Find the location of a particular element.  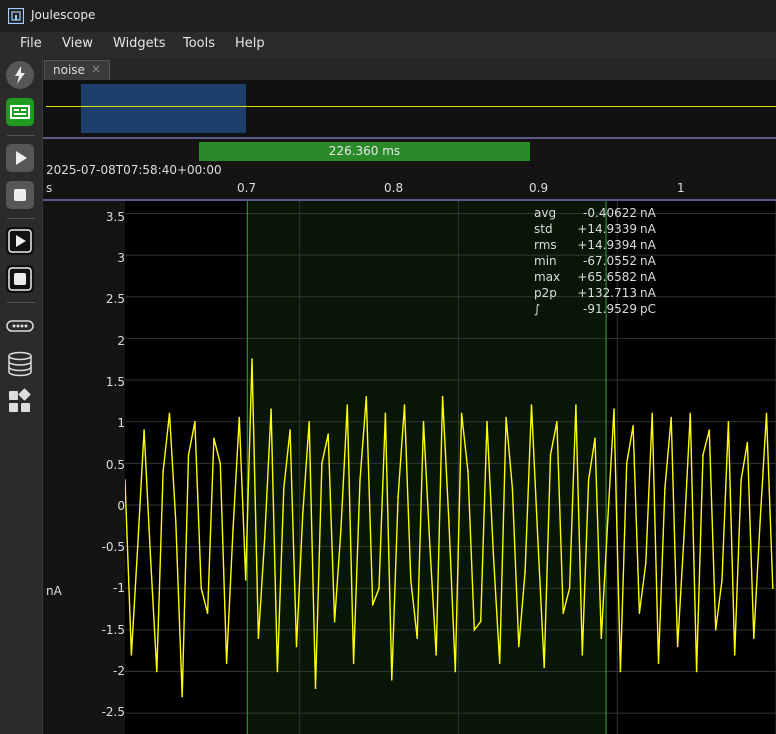

multimeter-icon is located at coordinates (20, 112).